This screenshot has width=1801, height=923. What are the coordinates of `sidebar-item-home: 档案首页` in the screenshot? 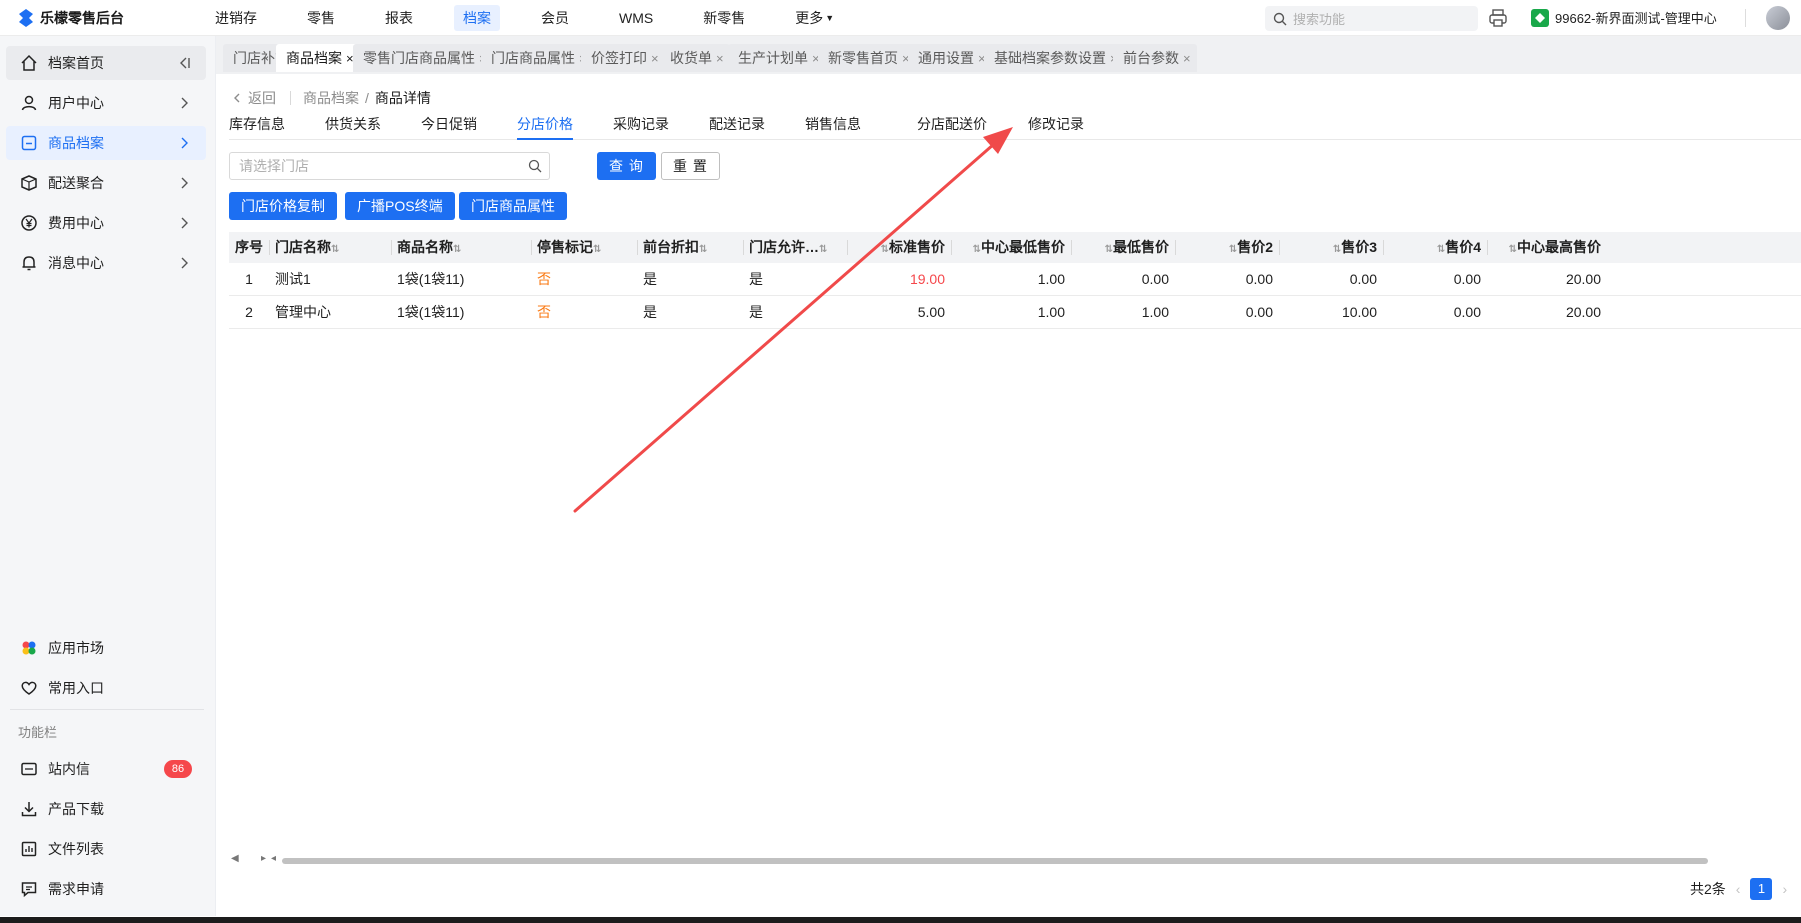 It's located at (106, 63).